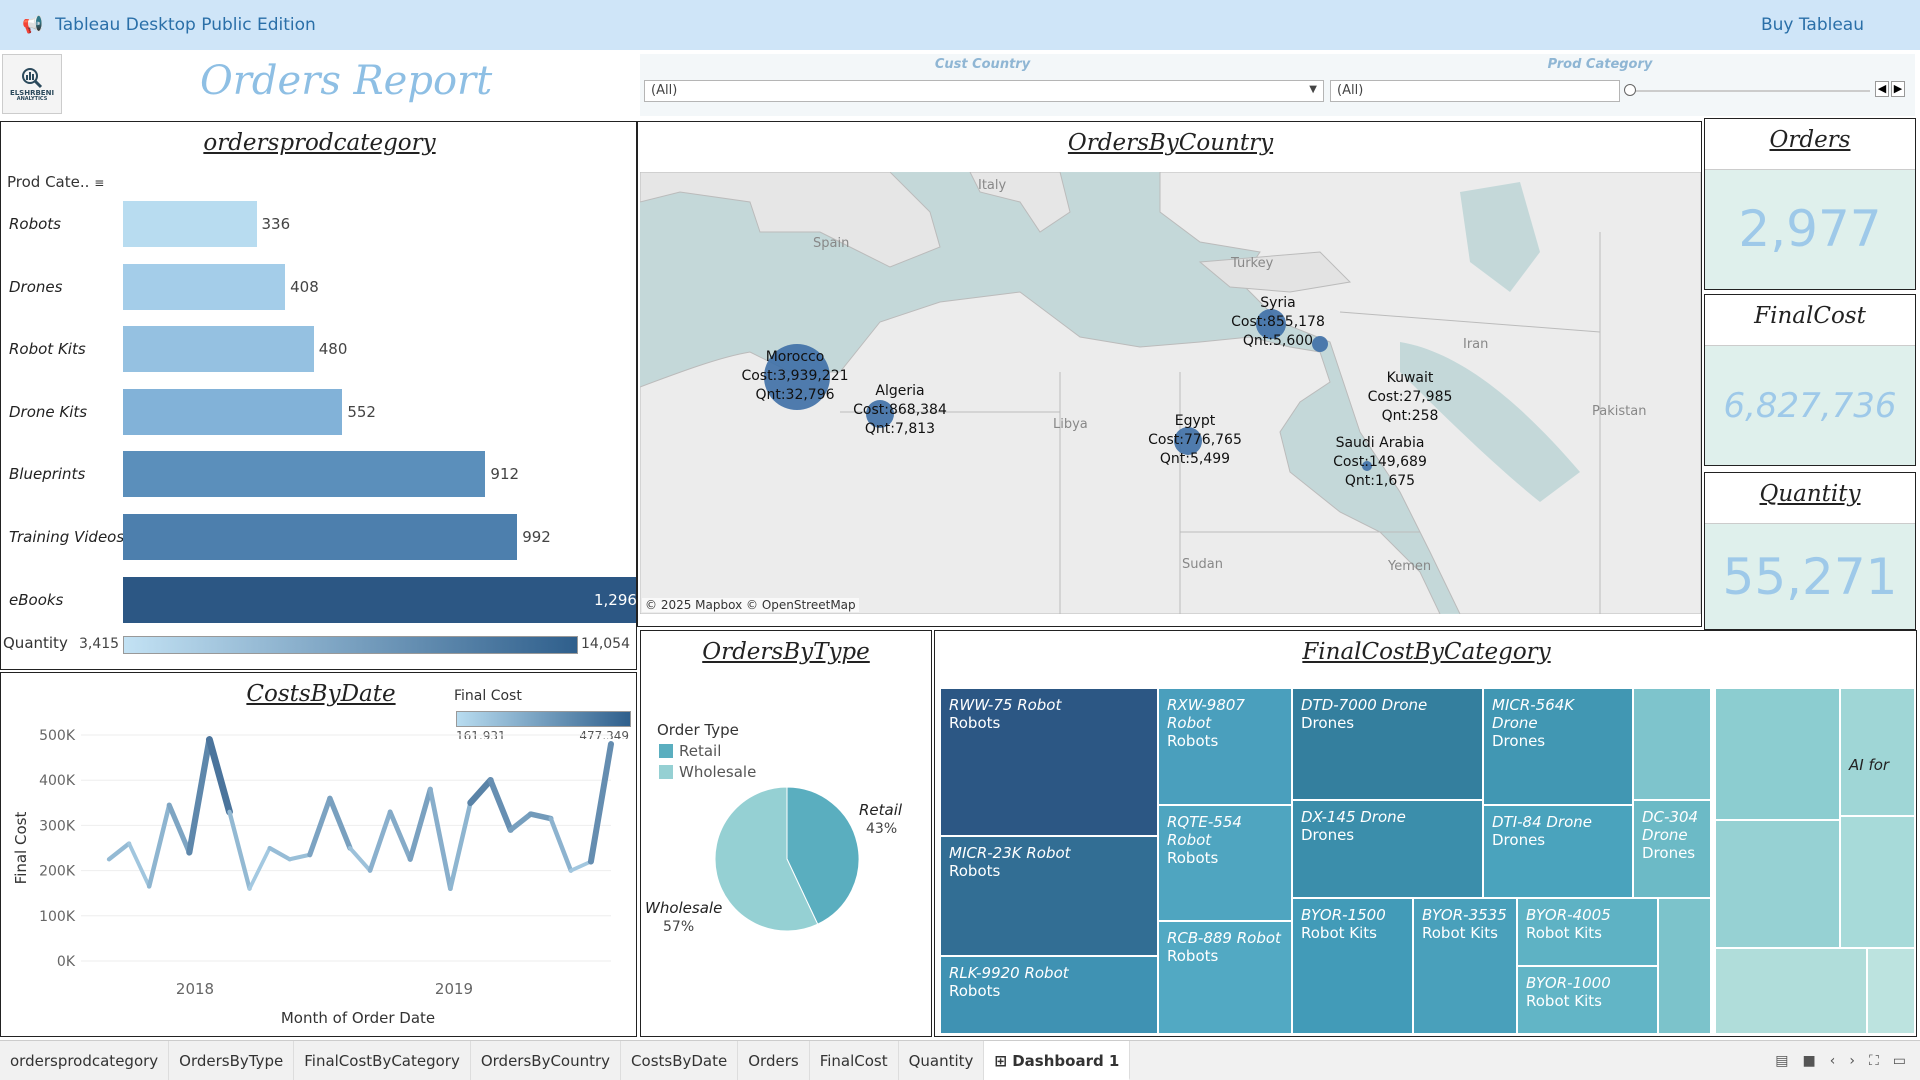 The image size is (1920, 1080). Describe the element at coordinates (1630, 90) in the screenshot. I see `slider-handle` at that location.